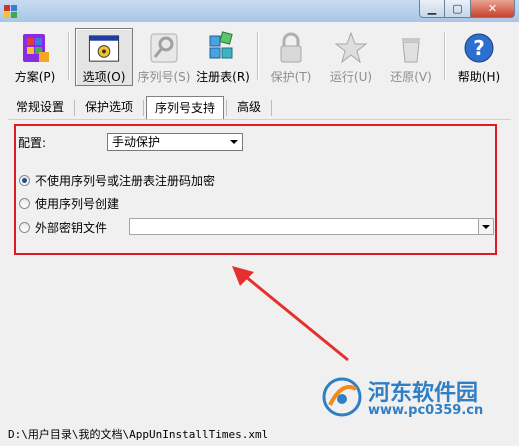 This screenshot has width=519, height=446. Describe the element at coordinates (24, 203) in the screenshot. I see `radio-use-serial` at that location.